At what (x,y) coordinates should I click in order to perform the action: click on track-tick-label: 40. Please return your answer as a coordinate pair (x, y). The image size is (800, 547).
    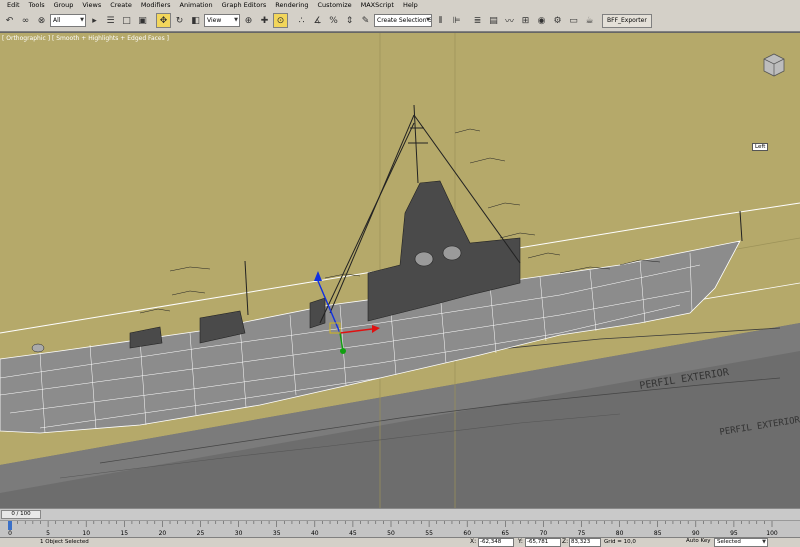
    Looking at the image, I should click on (315, 533).